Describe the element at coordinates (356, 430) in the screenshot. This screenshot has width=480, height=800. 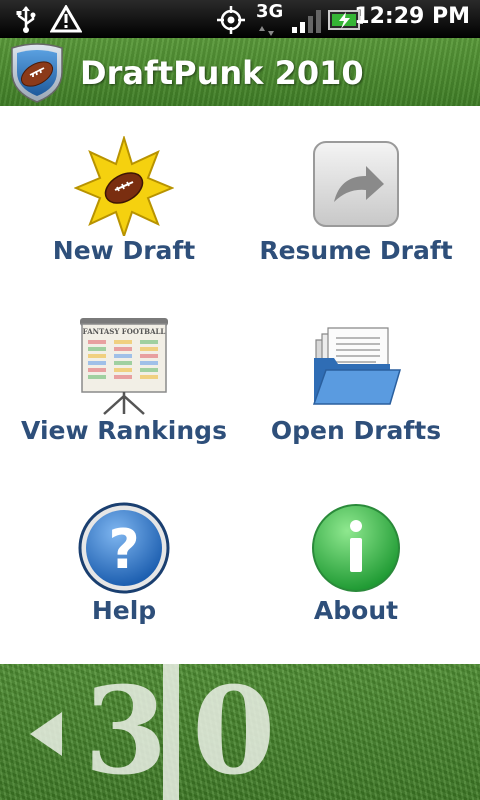
I see `open-drafts-label: Open Drafts` at that location.